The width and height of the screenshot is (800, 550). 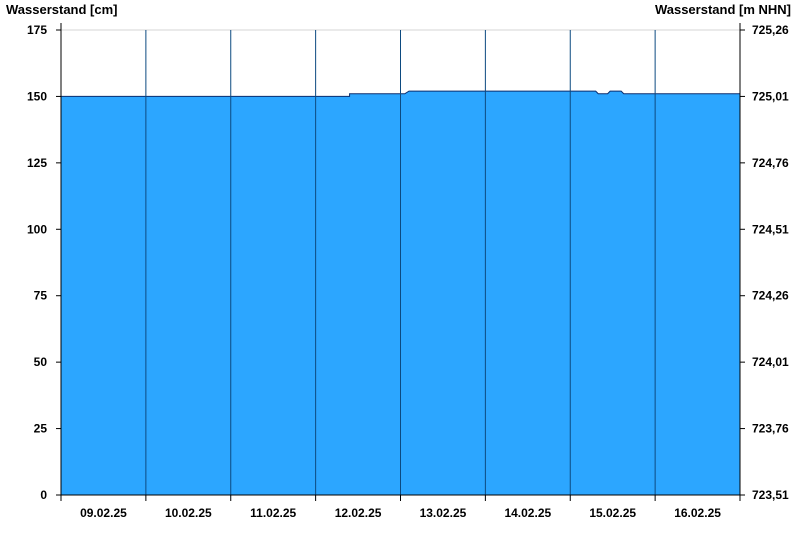 I want to click on x-tick-label: 11.02.25, so click(x=273, y=513).